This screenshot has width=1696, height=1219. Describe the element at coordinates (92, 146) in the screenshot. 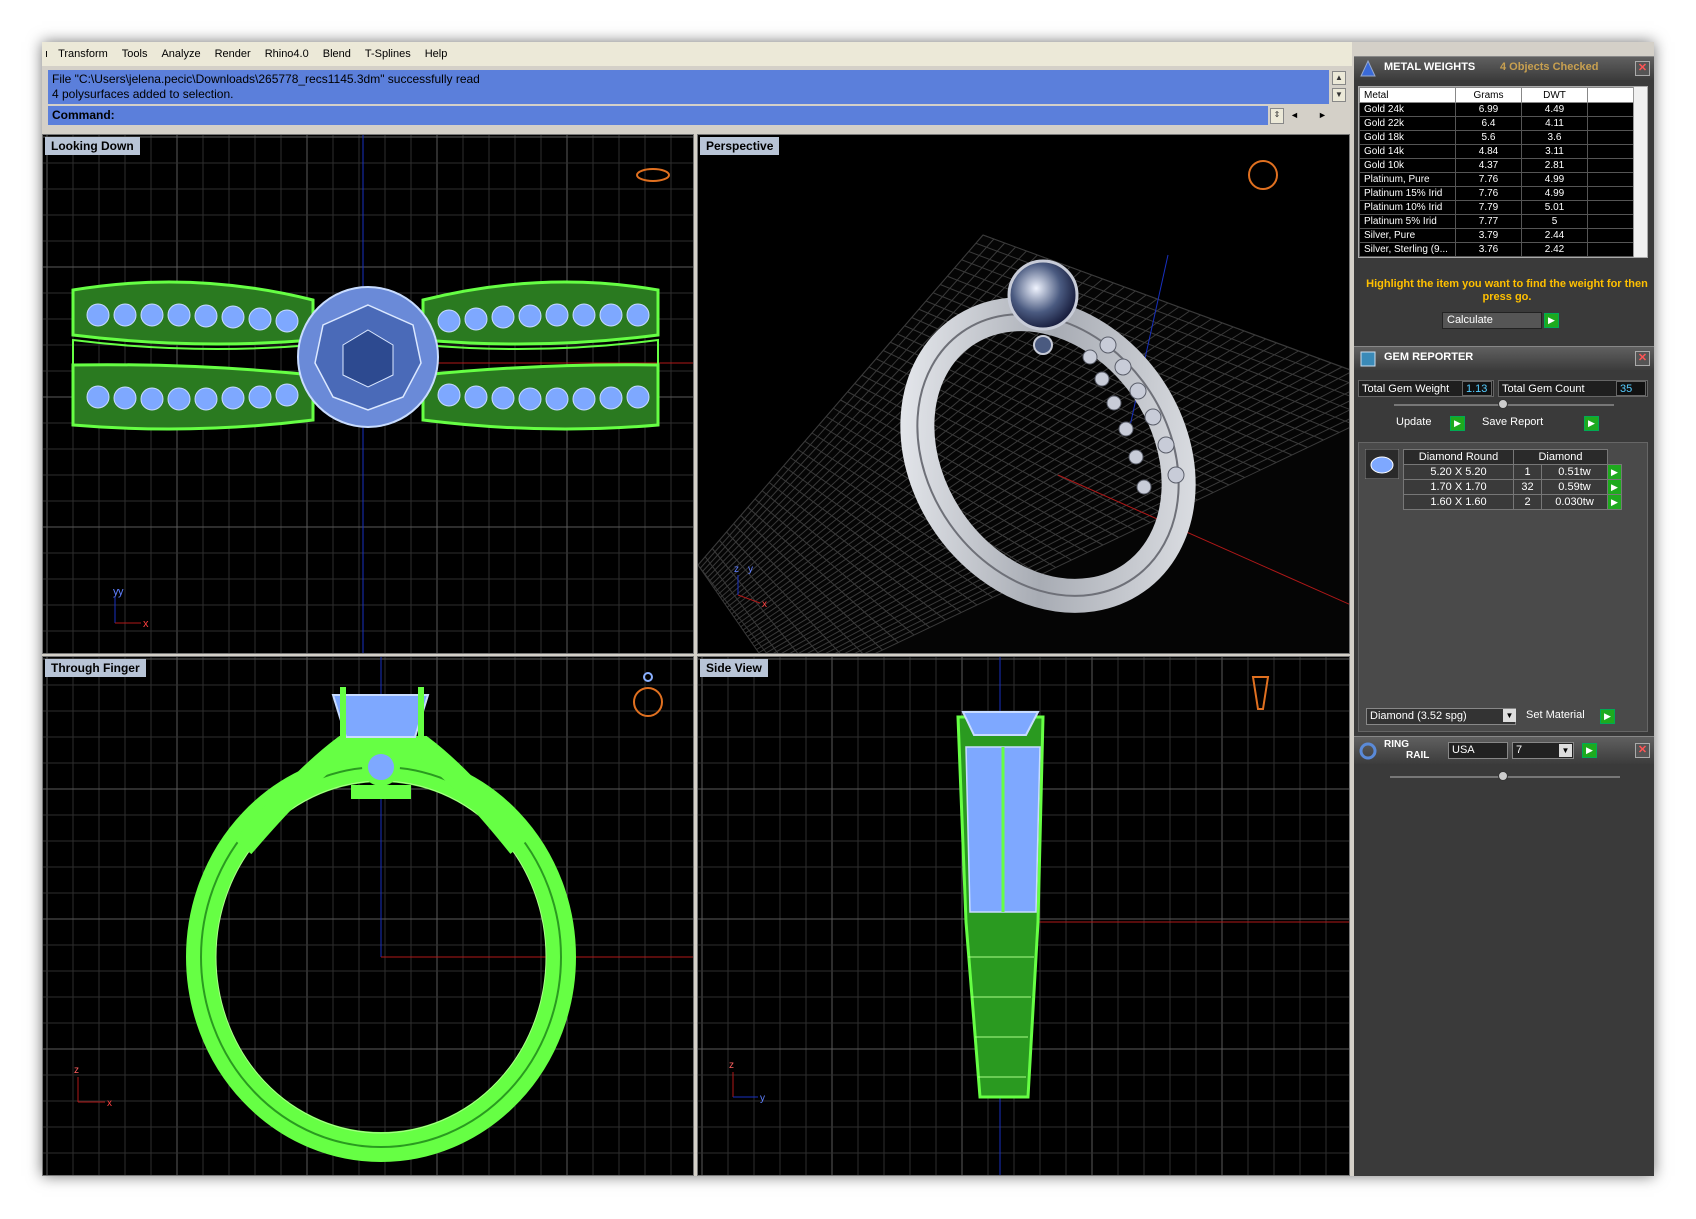

I see `viewport-title: Looking Down` at that location.